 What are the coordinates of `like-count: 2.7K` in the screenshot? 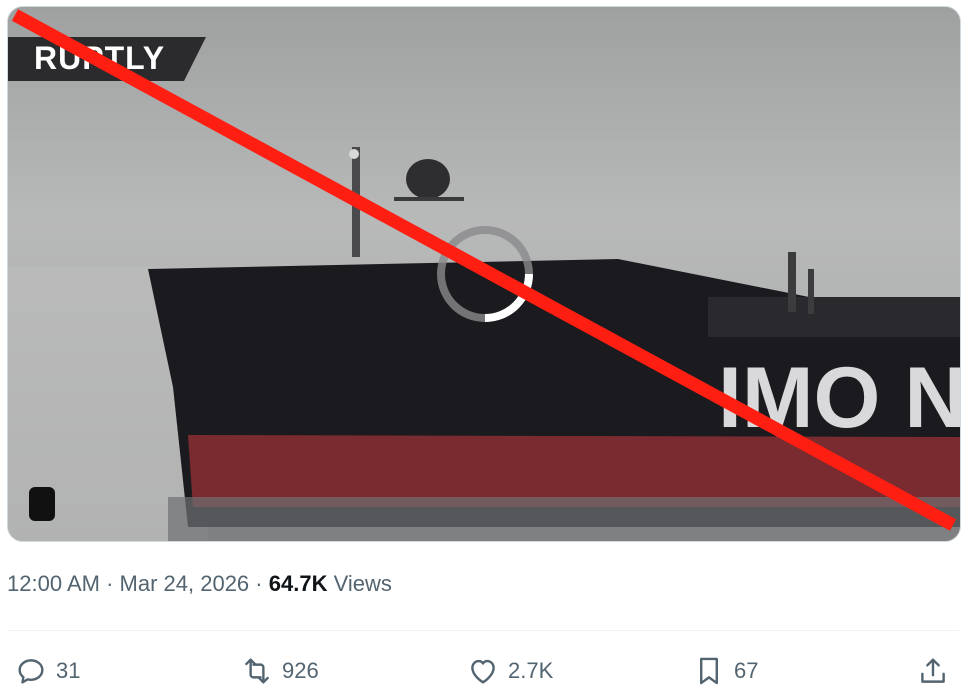 It's located at (531, 670).